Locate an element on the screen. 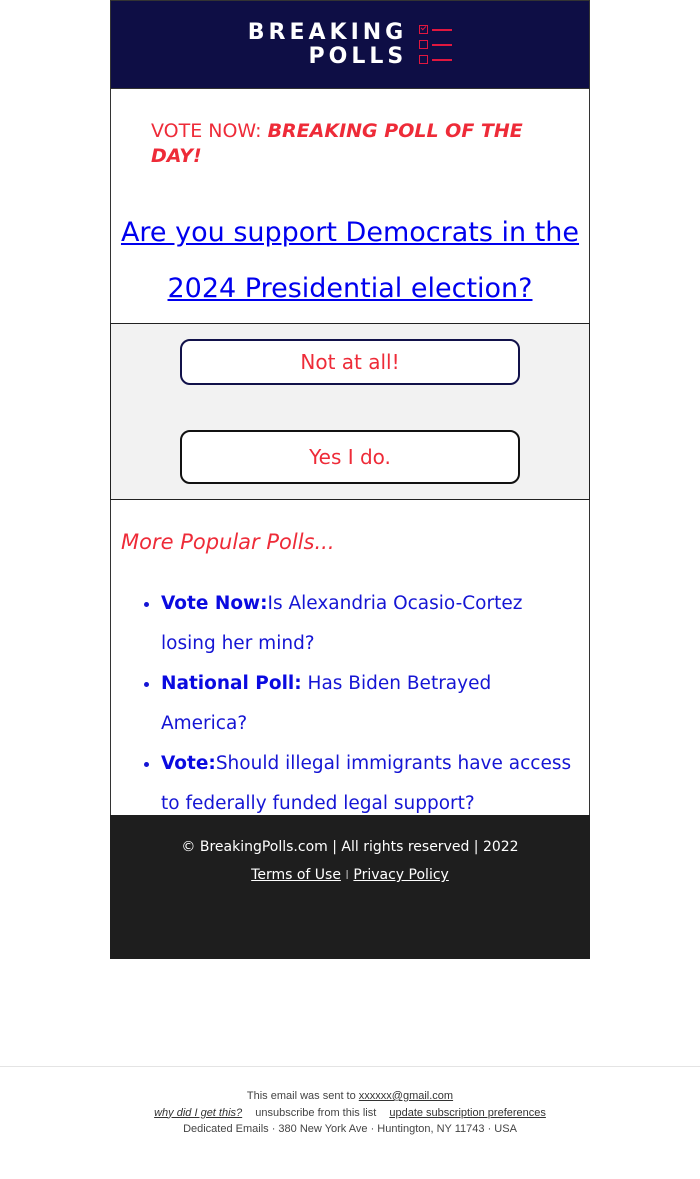  answer-not-at-all-button: Not at all! is located at coordinates (350, 362).